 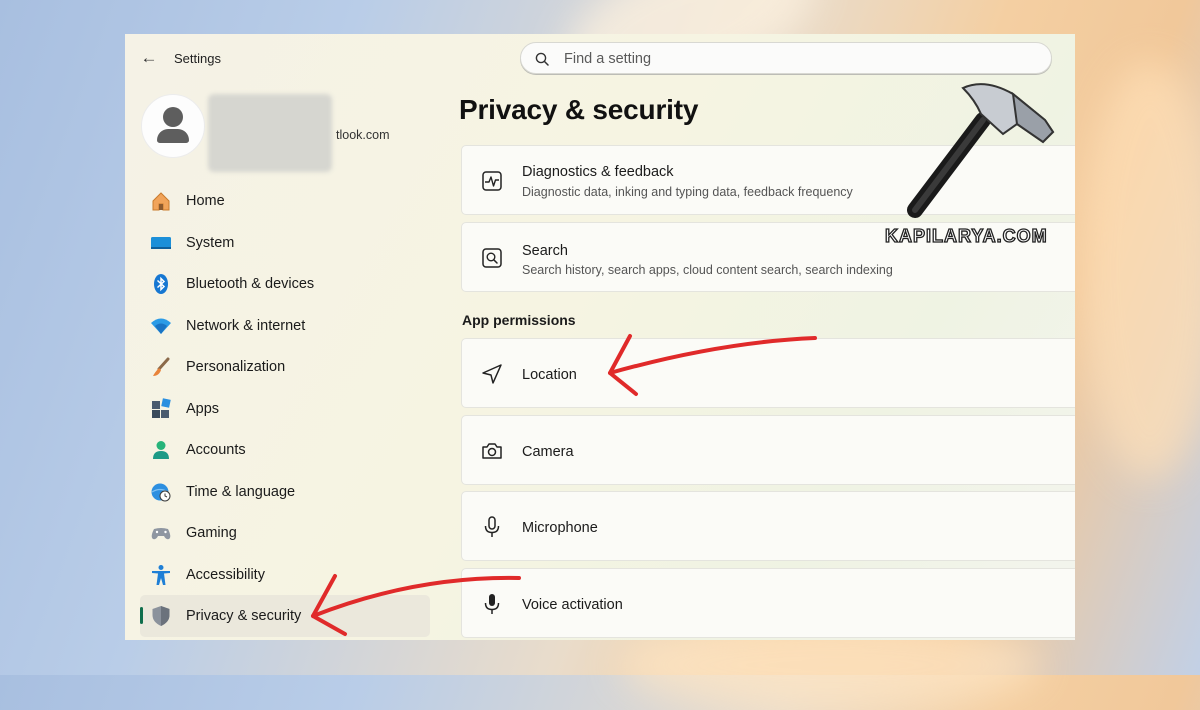 What do you see at coordinates (149, 58) in the screenshot?
I see `back-arrow-icon: ←` at bounding box center [149, 58].